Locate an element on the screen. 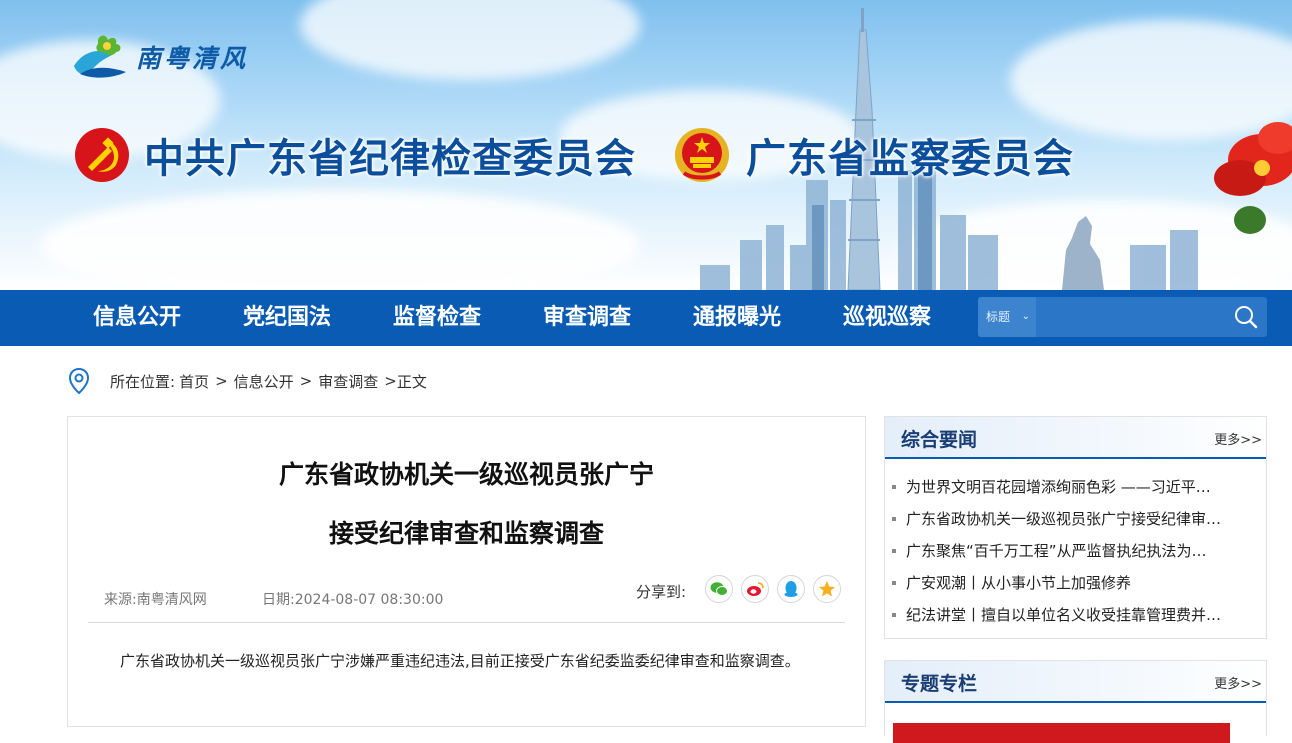 The image size is (1292, 743). search-box: 标题 ⌄ is located at coordinates (1122, 317).